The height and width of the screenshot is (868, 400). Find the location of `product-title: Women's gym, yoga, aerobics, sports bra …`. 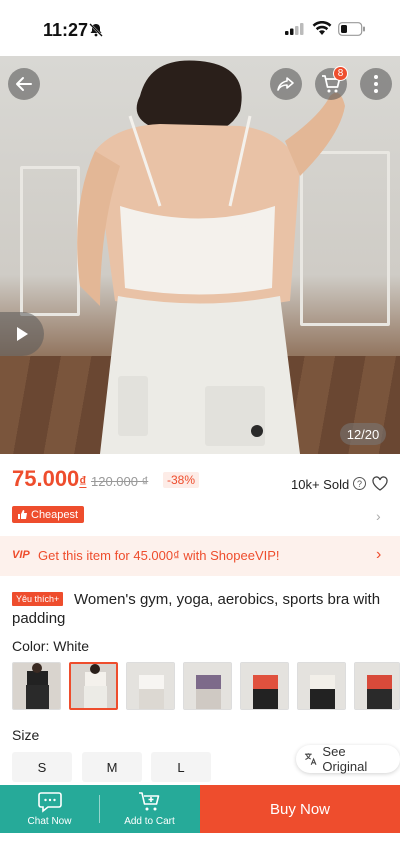

product-title: Women's gym, yoga, aerobics, sports bra … is located at coordinates (196, 609).